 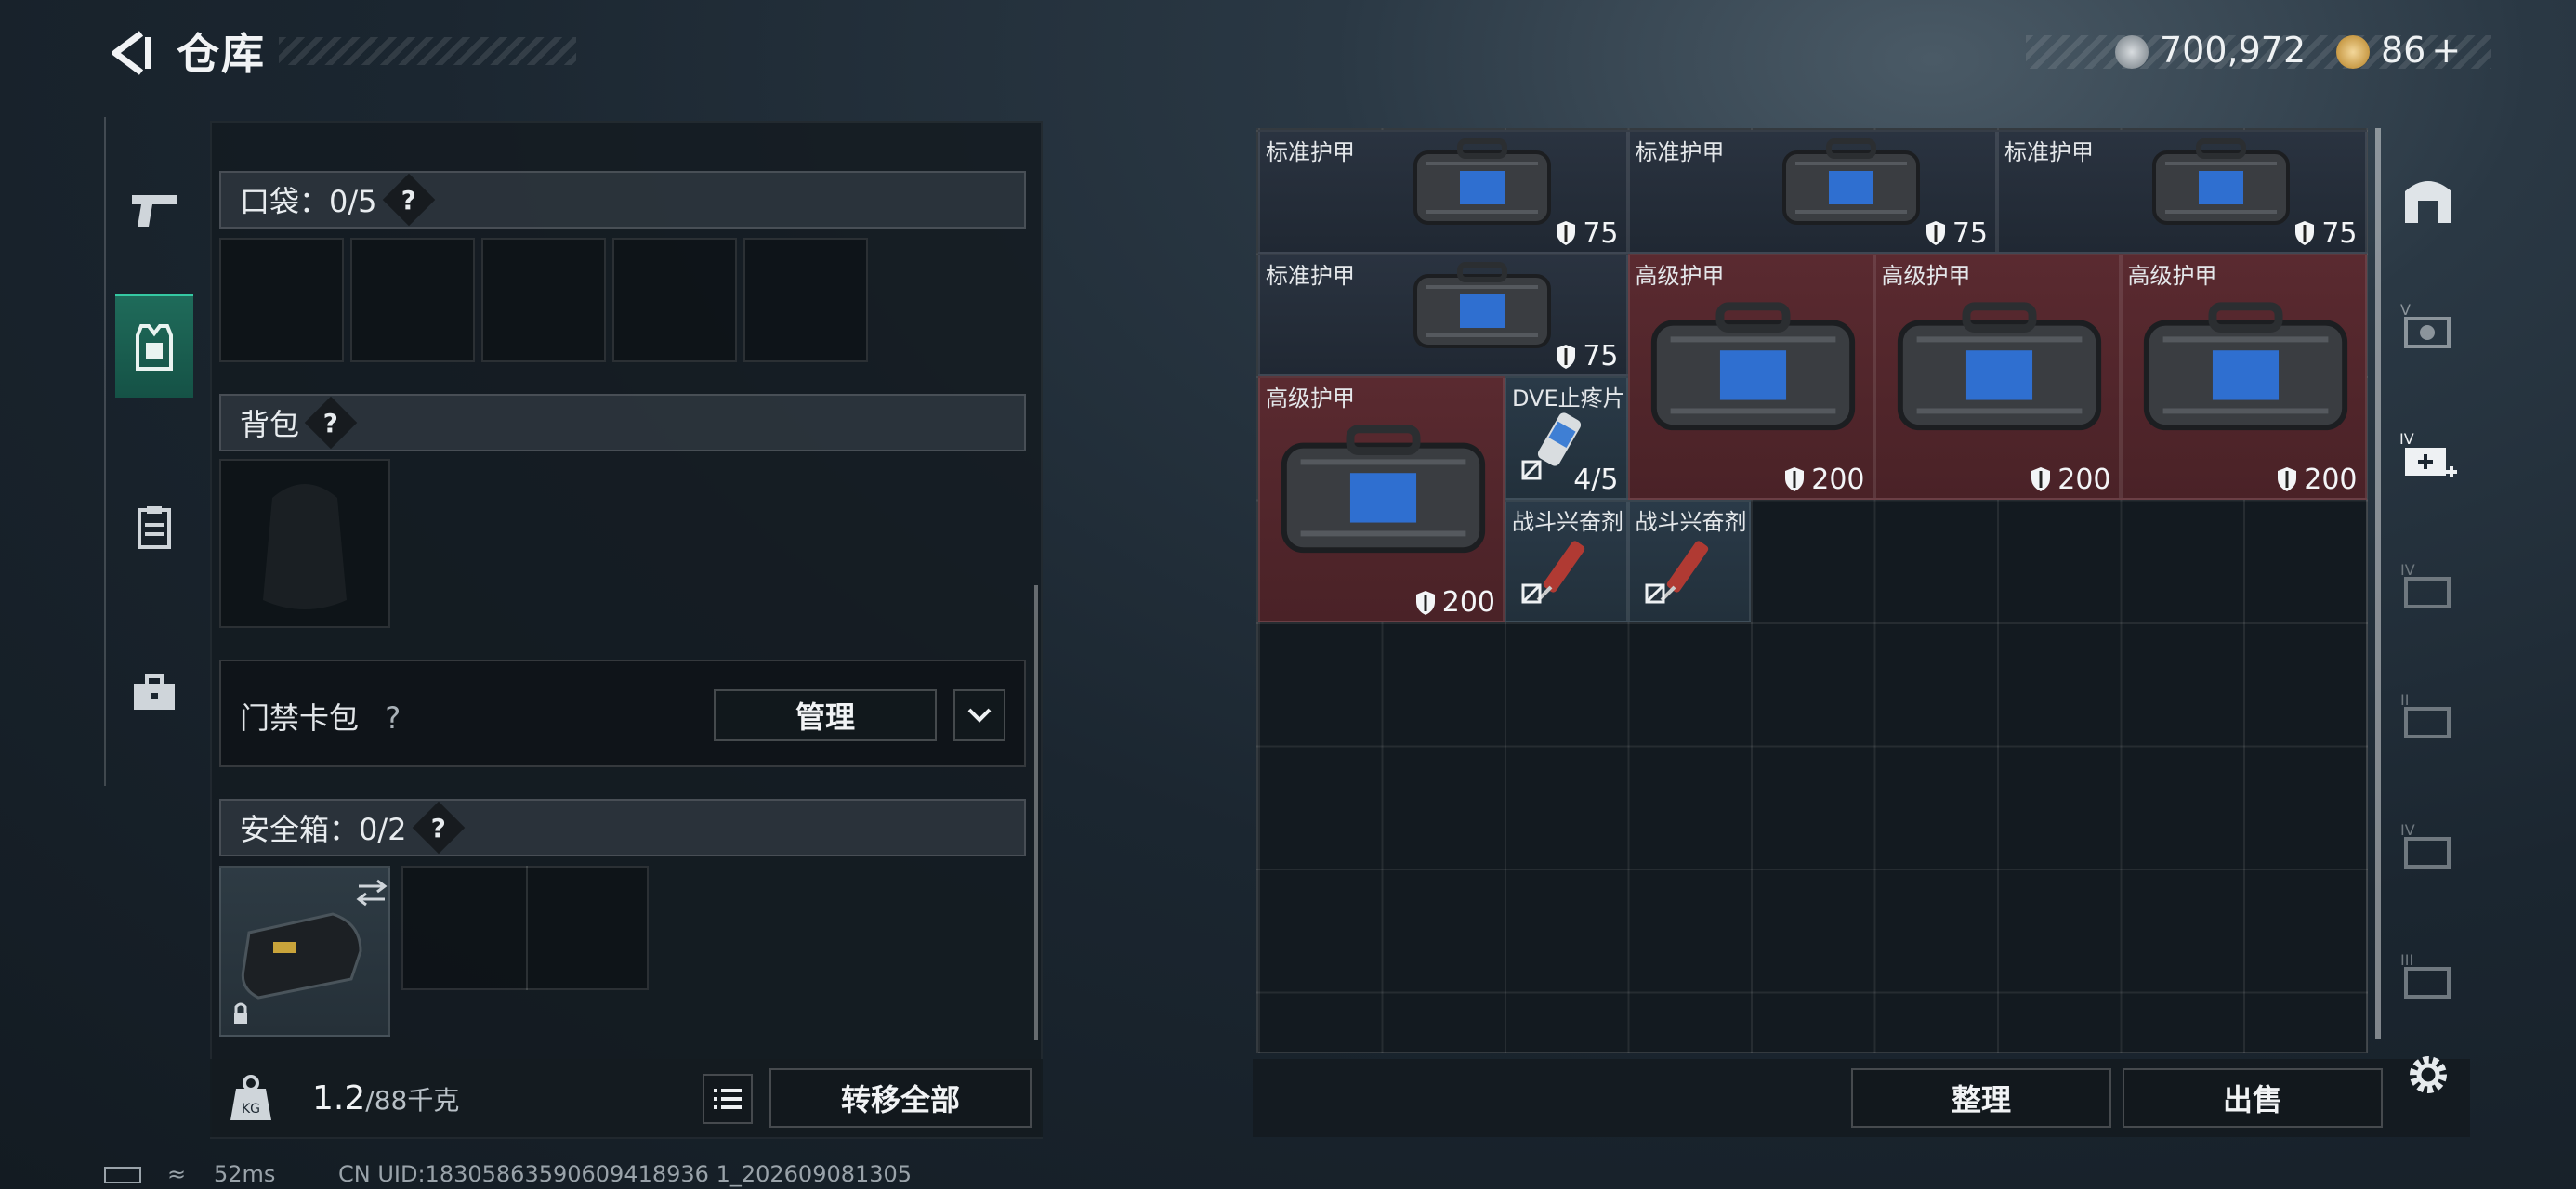 I want to click on safebox-slot, so click(x=525, y=928).